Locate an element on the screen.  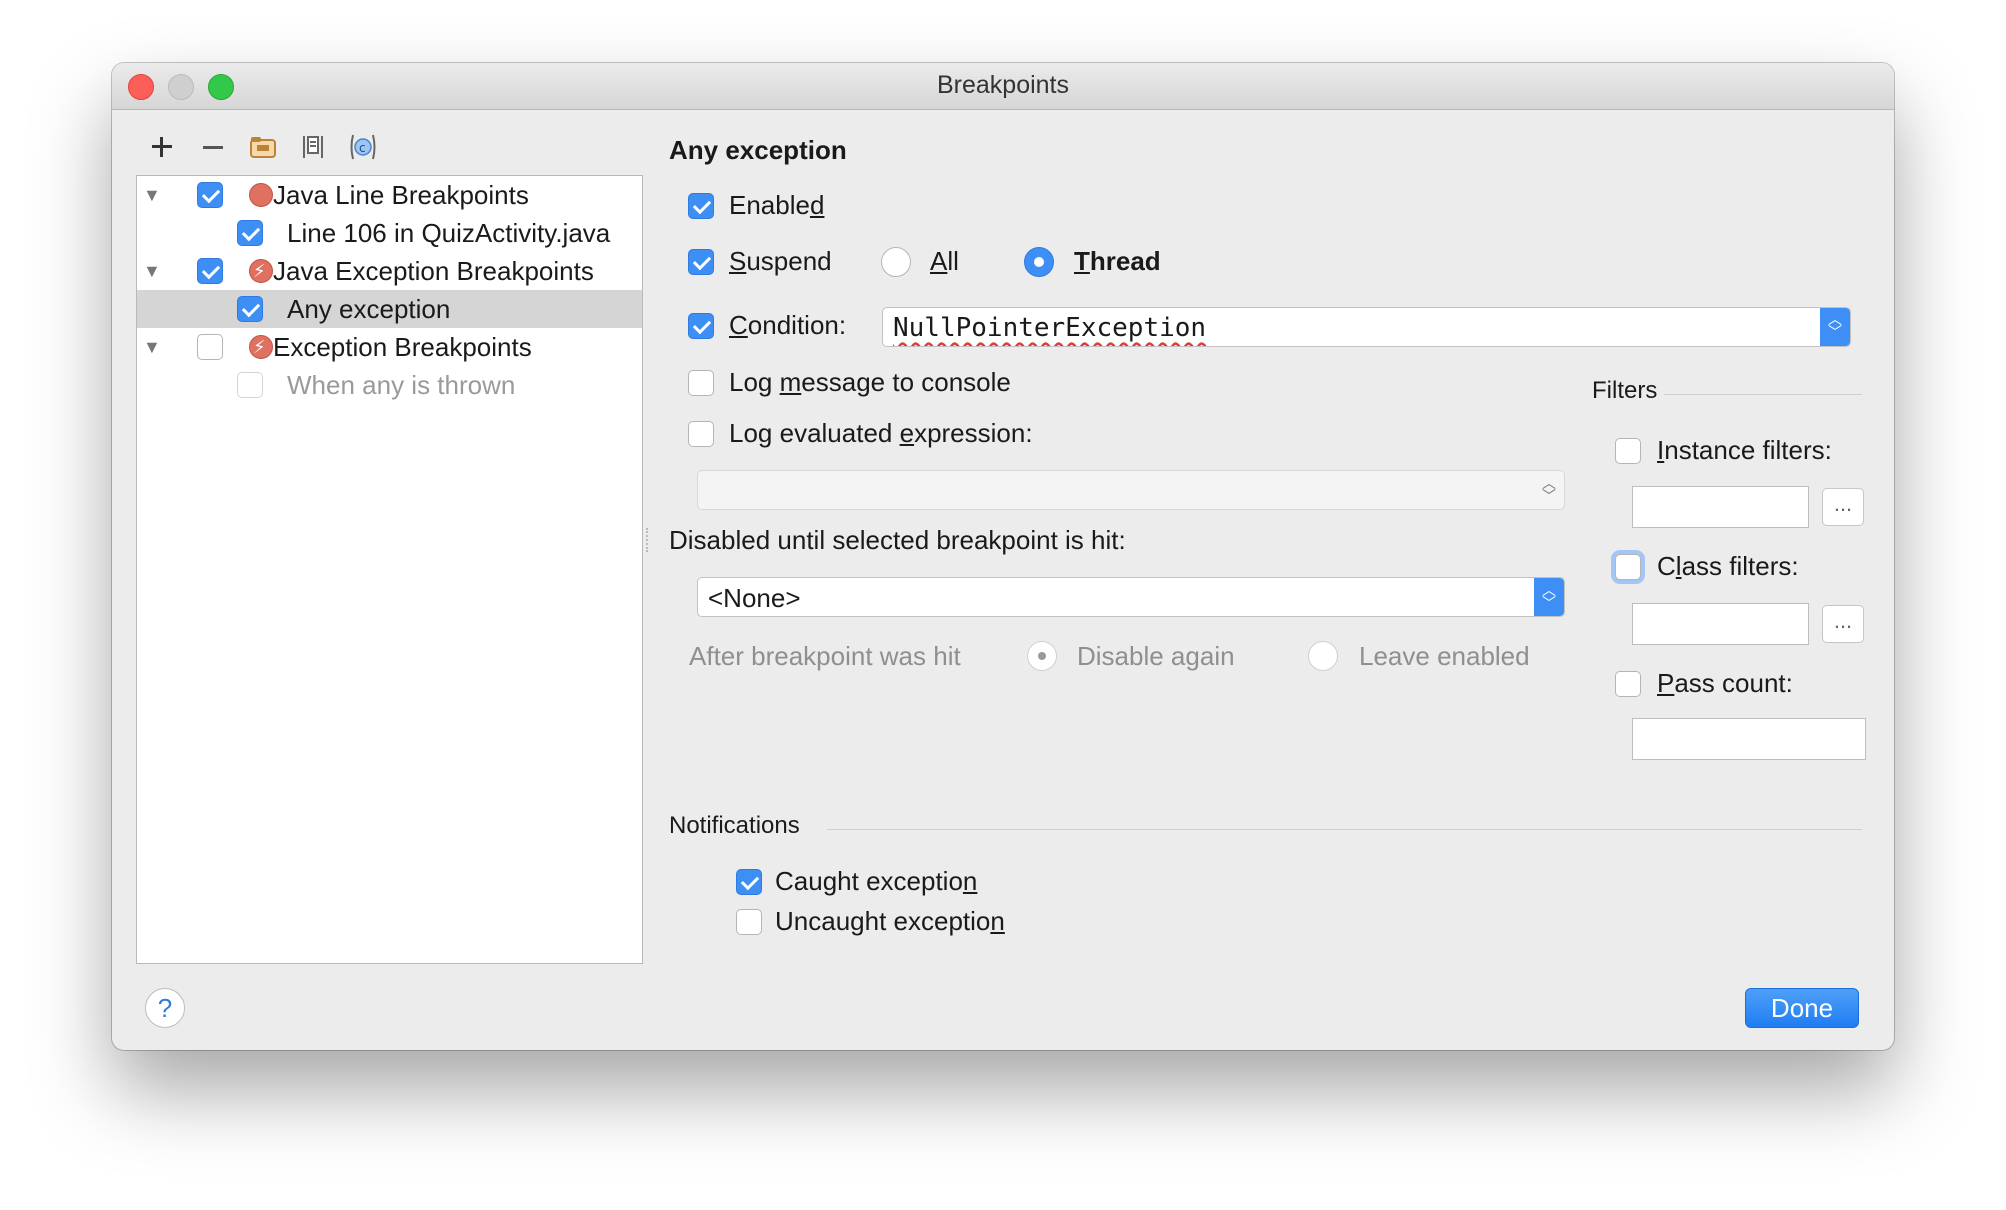
tree-item-when-any-thrown: When any is thrown is located at coordinates (389, 385).